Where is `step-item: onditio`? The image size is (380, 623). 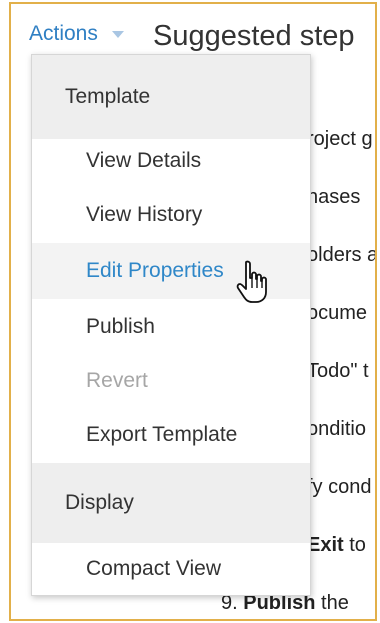 step-item: onditio is located at coordinates (336, 429).